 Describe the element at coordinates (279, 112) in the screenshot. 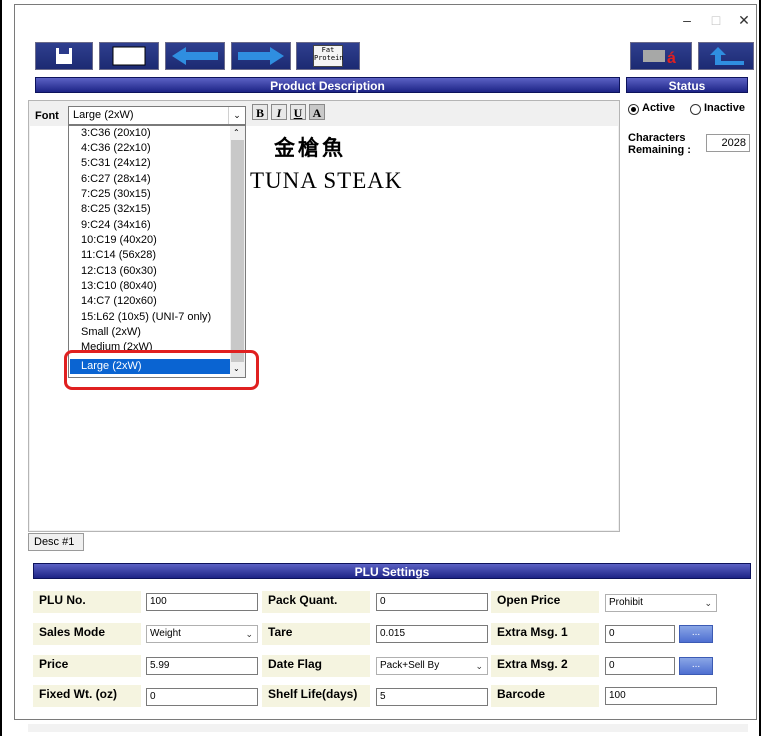

I see `italic-button: I` at that location.